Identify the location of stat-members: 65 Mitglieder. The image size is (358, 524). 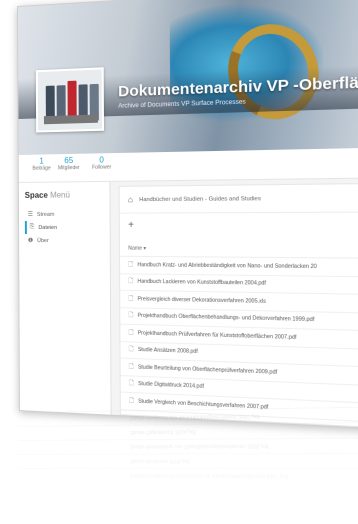
(69, 163).